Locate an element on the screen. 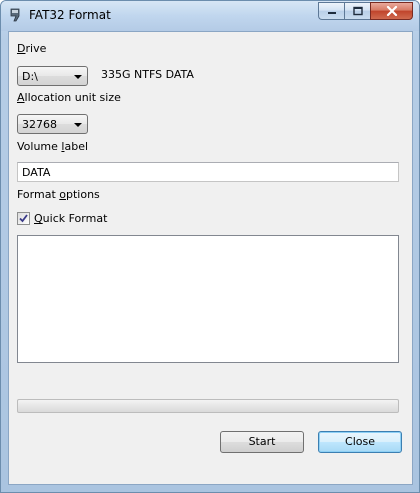 Image resolution: width=420 pixels, height=493 pixels. allocation-select: 32768 is located at coordinates (52, 124).